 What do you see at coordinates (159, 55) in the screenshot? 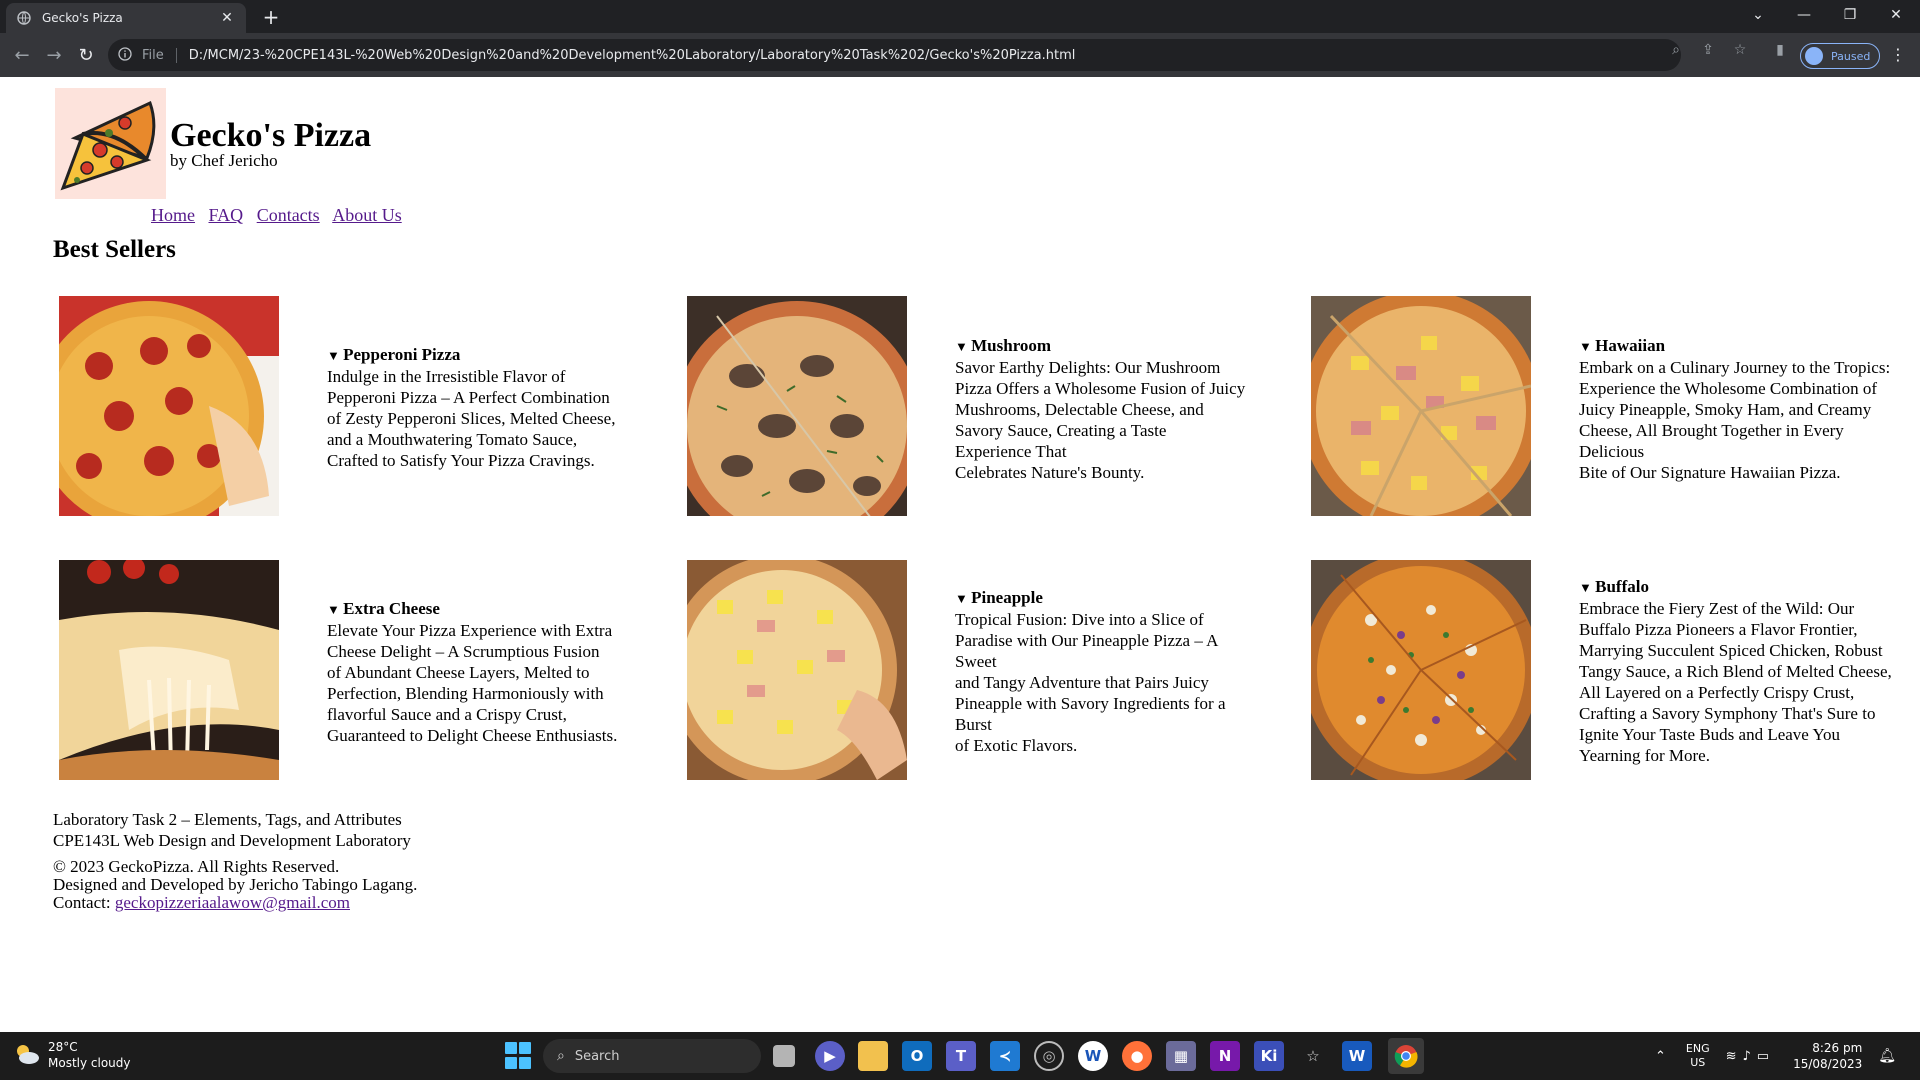
I see `url-scheme-label: File` at bounding box center [159, 55].